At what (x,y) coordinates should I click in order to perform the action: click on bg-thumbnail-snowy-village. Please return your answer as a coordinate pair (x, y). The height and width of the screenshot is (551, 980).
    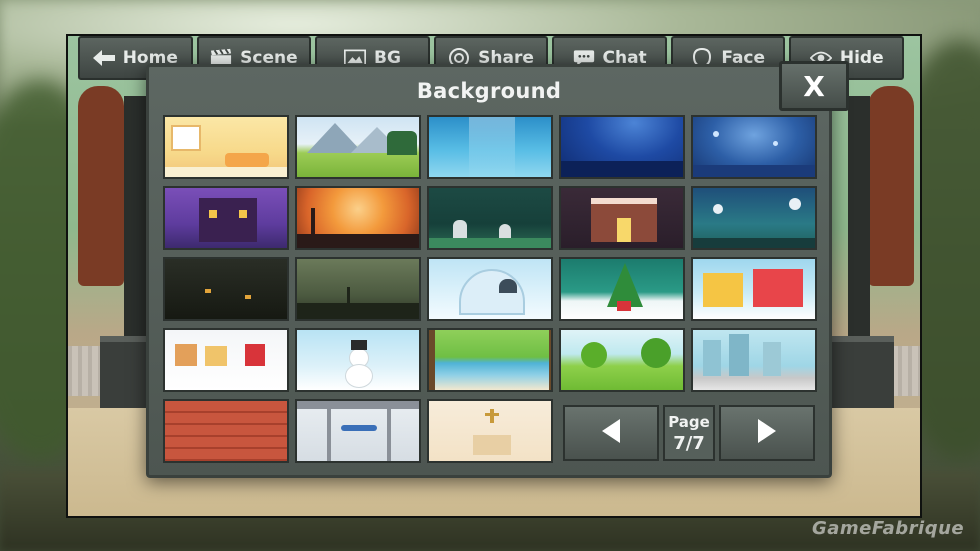
    Looking at the image, I should click on (226, 360).